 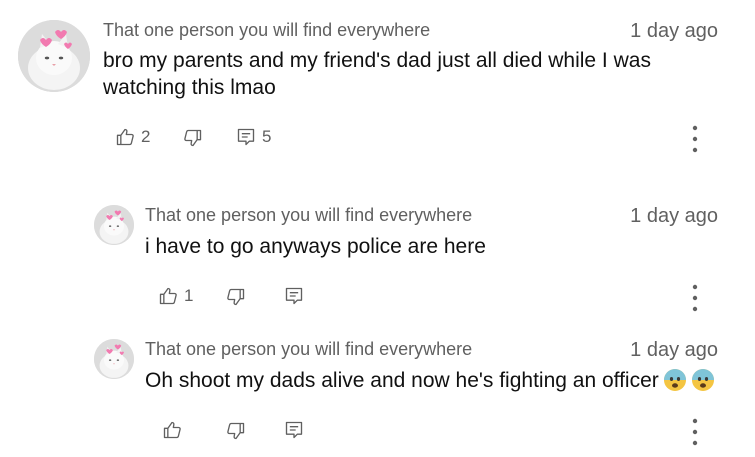 I want to click on like-button, so click(x=172, y=430).